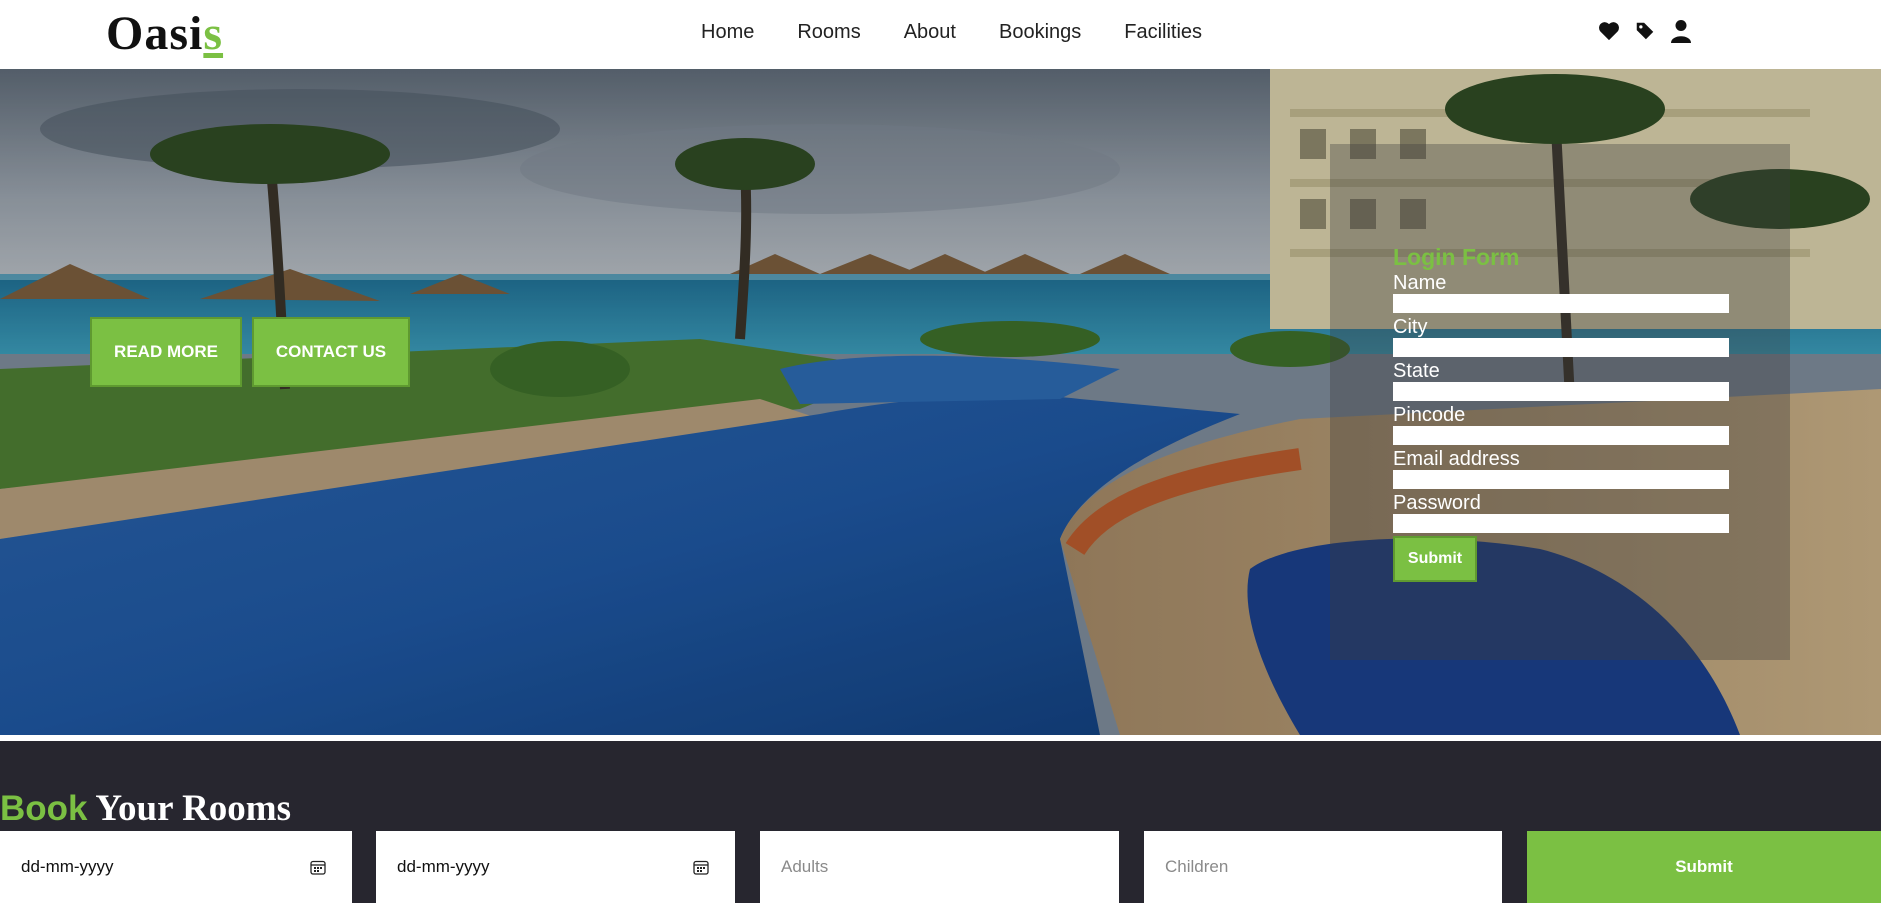  Describe the element at coordinates (930, 32) in the screenshot. I see `nav-link-about: About` at that location.